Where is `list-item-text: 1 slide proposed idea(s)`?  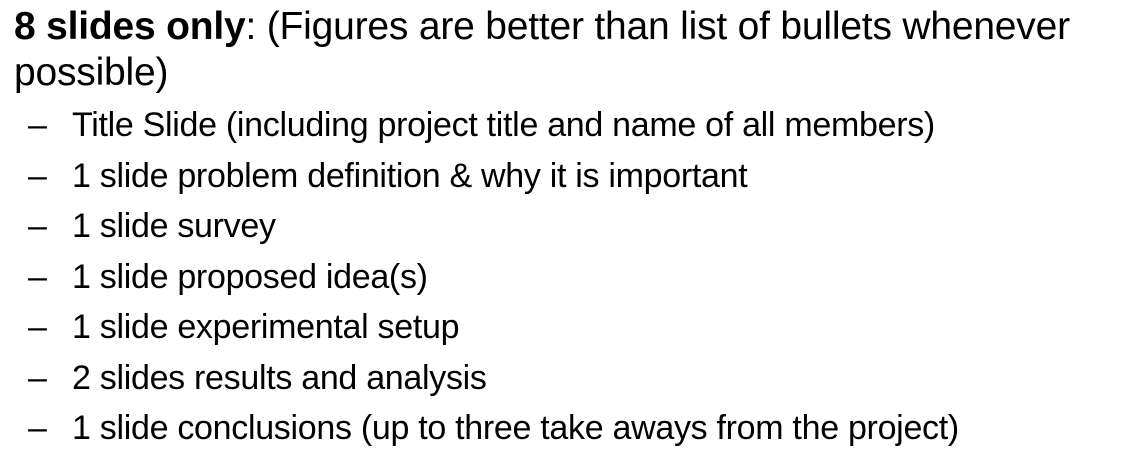 list-item-text: 1 slide proposed idea(s) is located at coordinates (250, 276).